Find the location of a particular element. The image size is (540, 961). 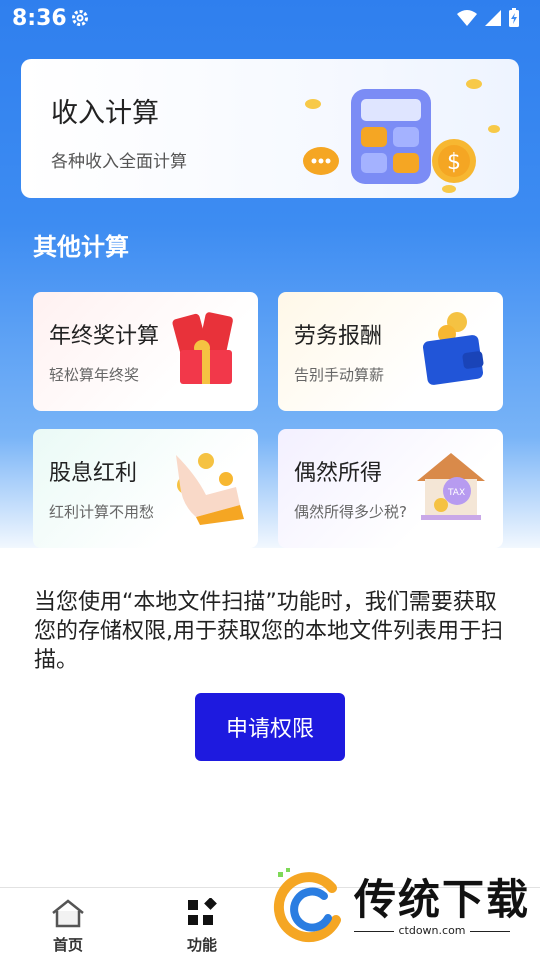

card-title: 劳务报酬 is located at coordinates (338, 336).